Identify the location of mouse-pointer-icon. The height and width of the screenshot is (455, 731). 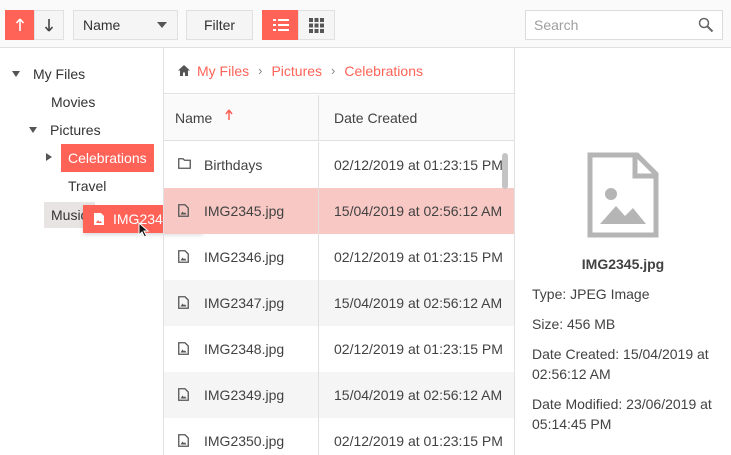
(144, 230).